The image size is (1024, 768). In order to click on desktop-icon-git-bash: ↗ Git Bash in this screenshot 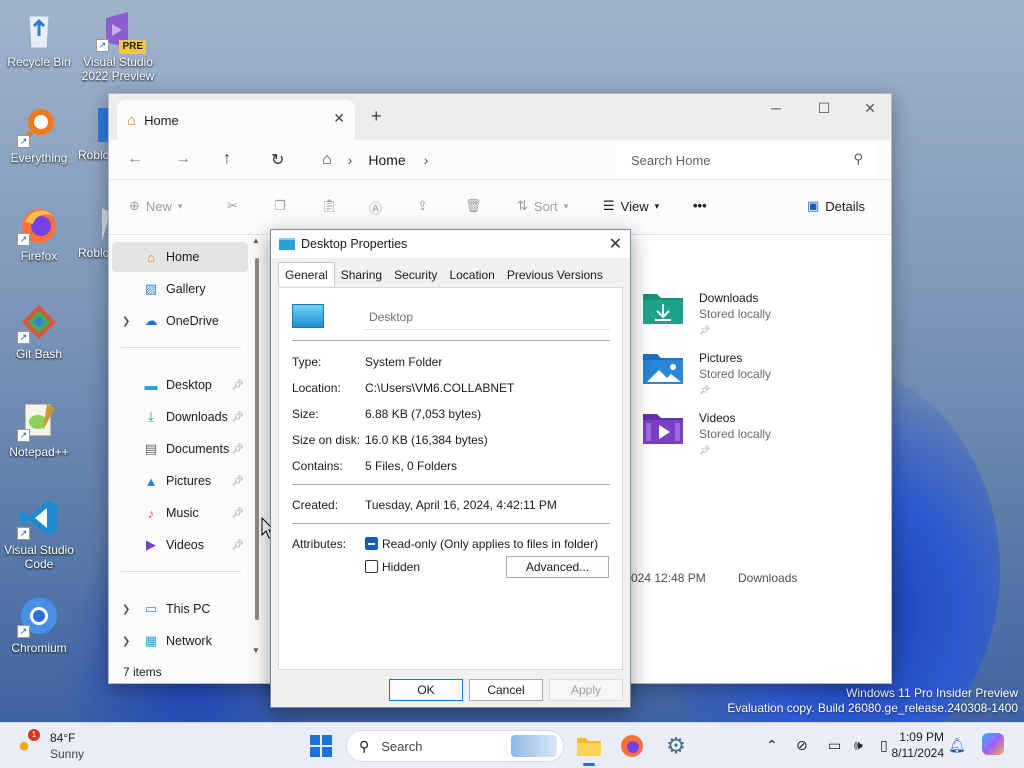, I will do `click(39, 330)`.